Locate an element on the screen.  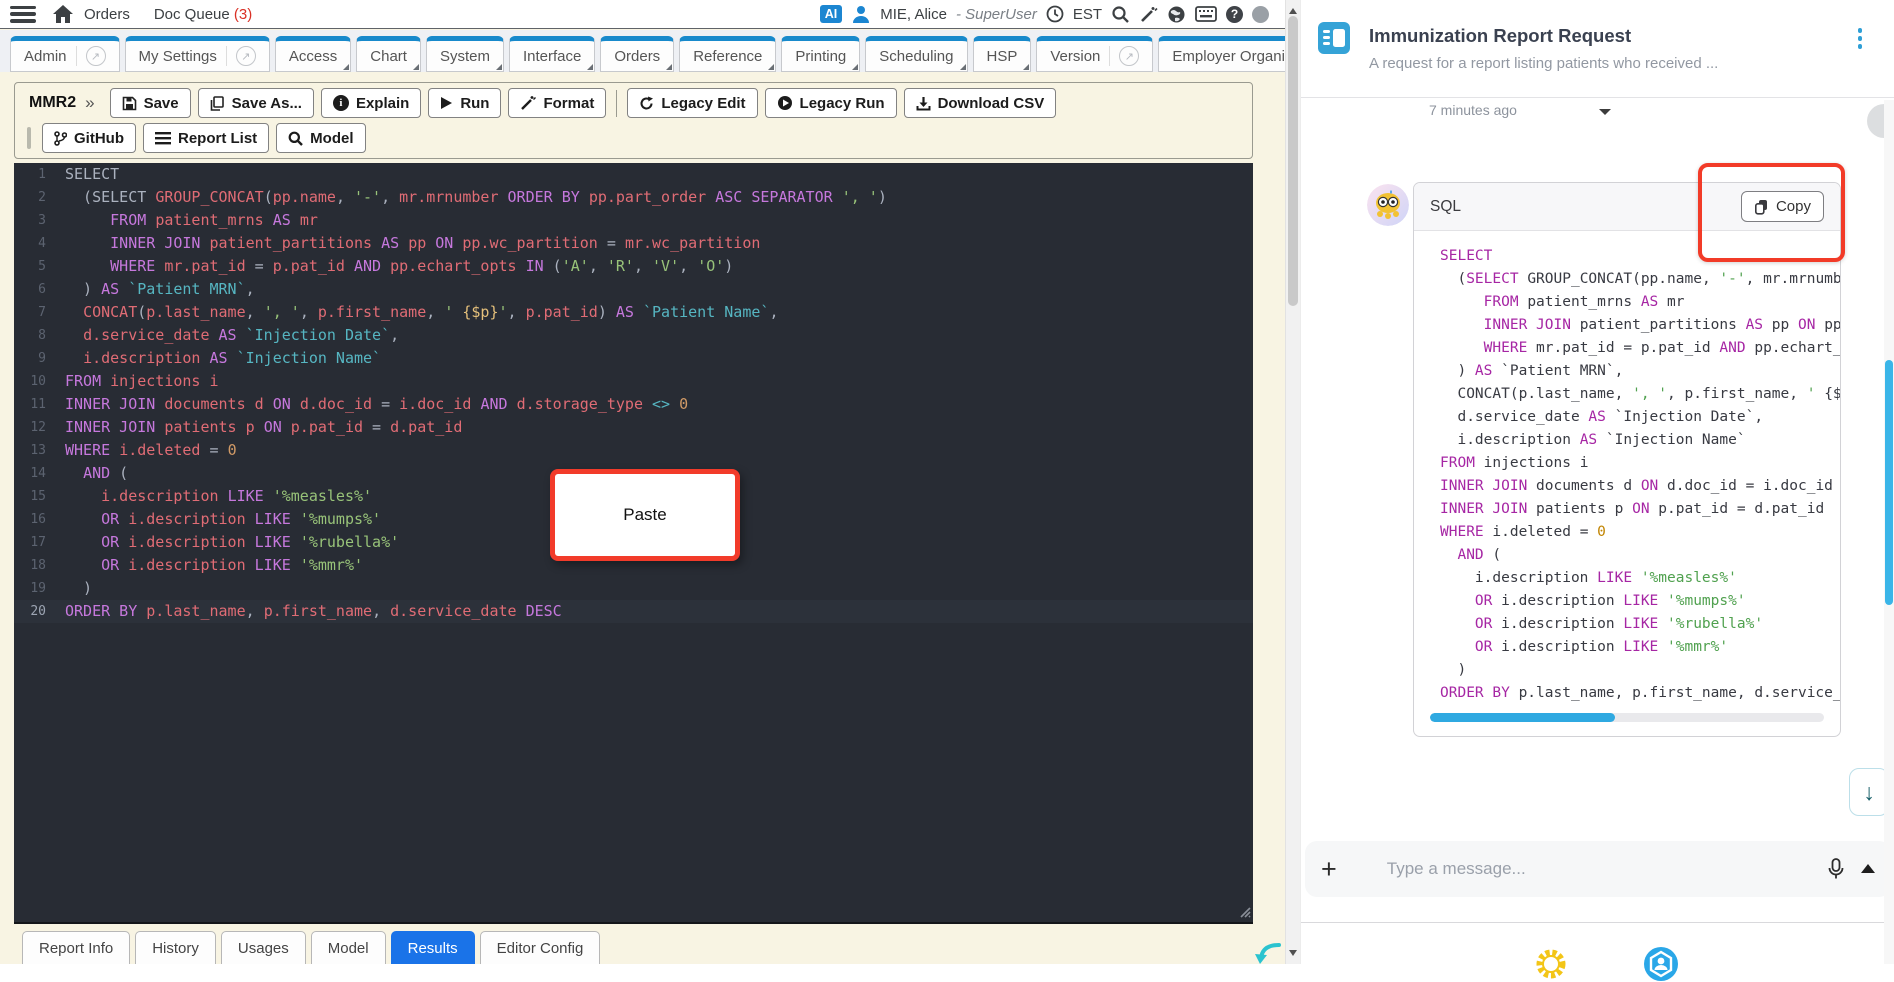
magic-wand-icon is located at coordinates (1148, 14).